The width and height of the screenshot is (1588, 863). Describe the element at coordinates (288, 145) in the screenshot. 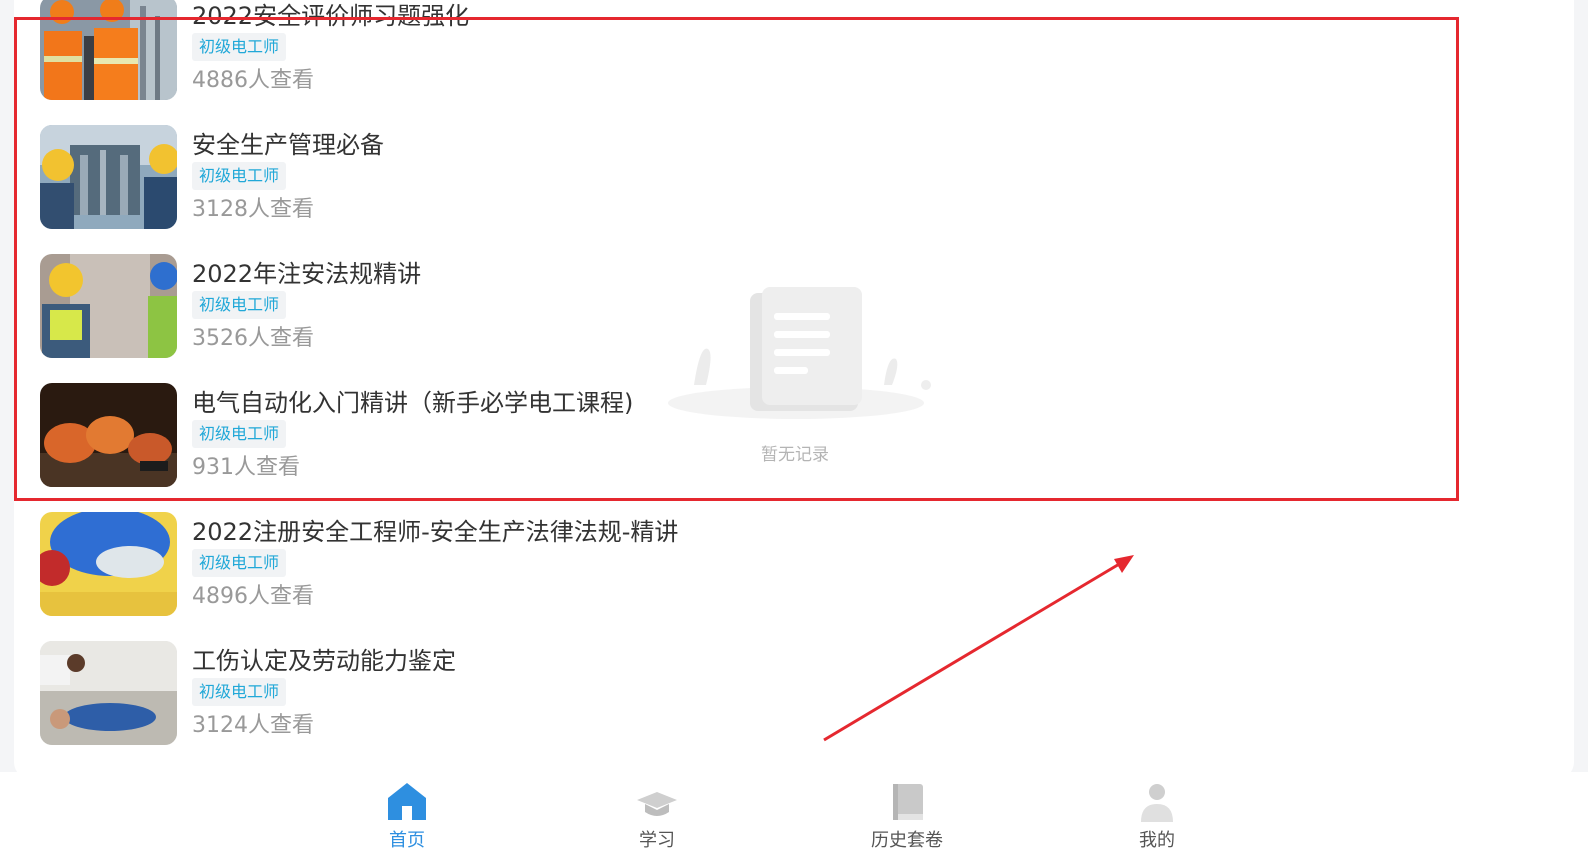

I see `course-title: 安全生产管理必备` at that location.